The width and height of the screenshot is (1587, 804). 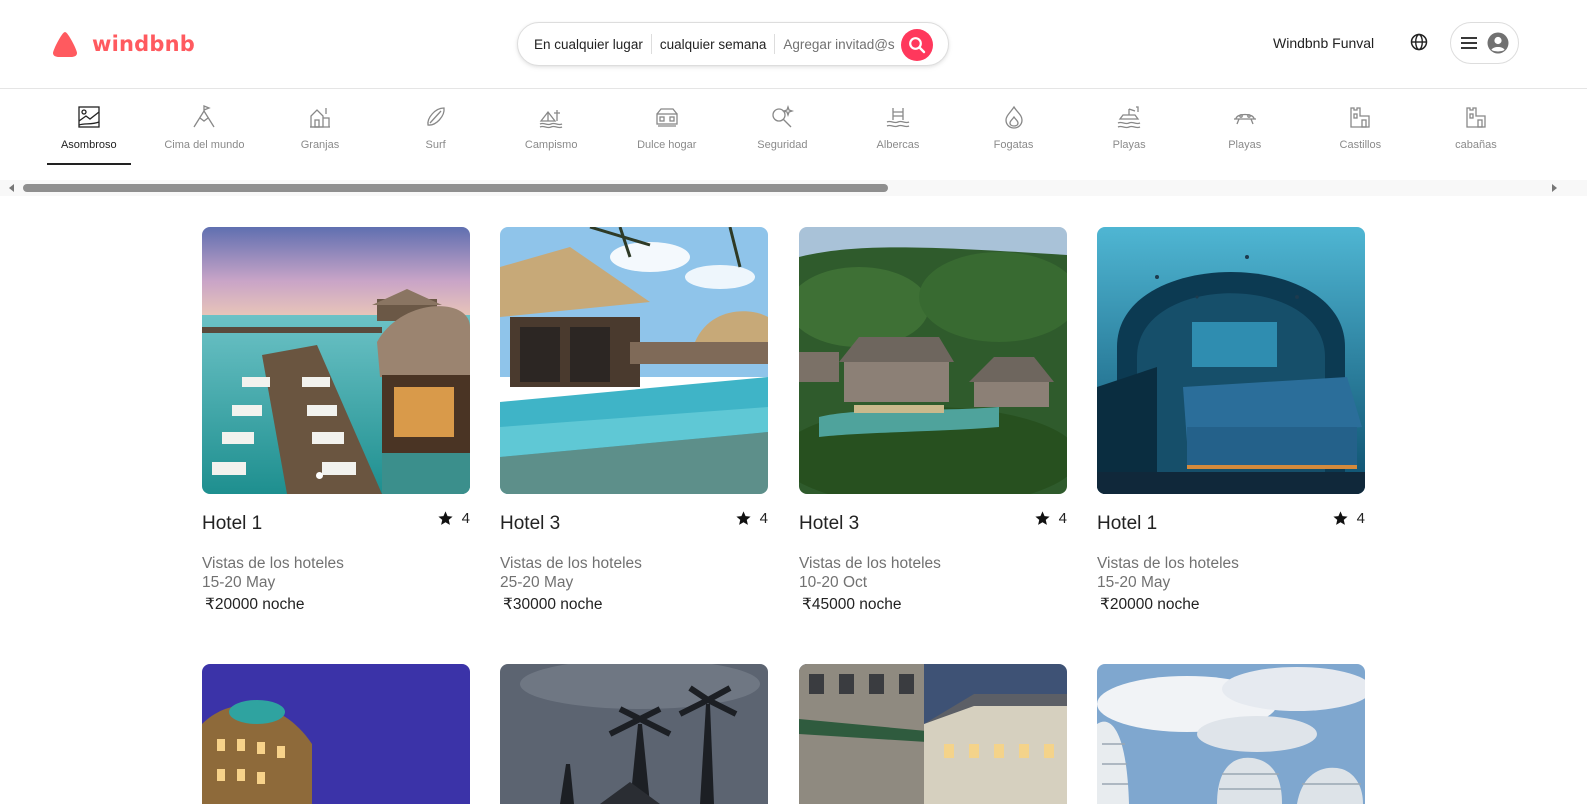 I want to click on category-label: cabañas, so click(x=1476, y=145).